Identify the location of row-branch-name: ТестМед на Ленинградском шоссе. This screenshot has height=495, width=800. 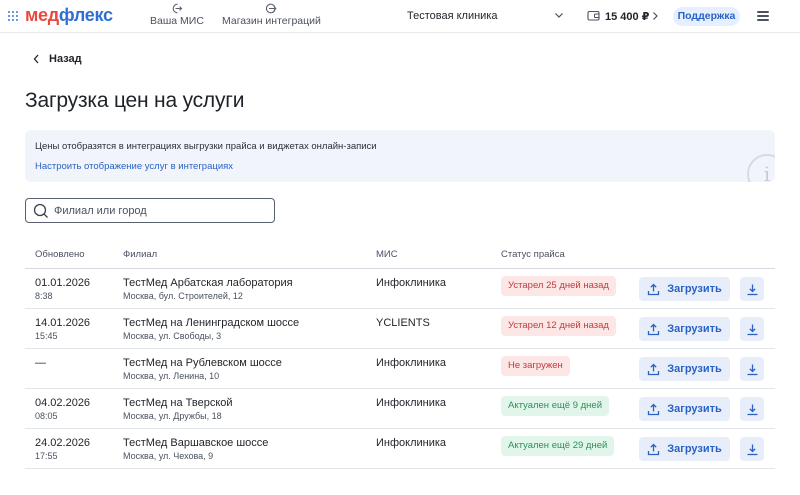
(211, 323).